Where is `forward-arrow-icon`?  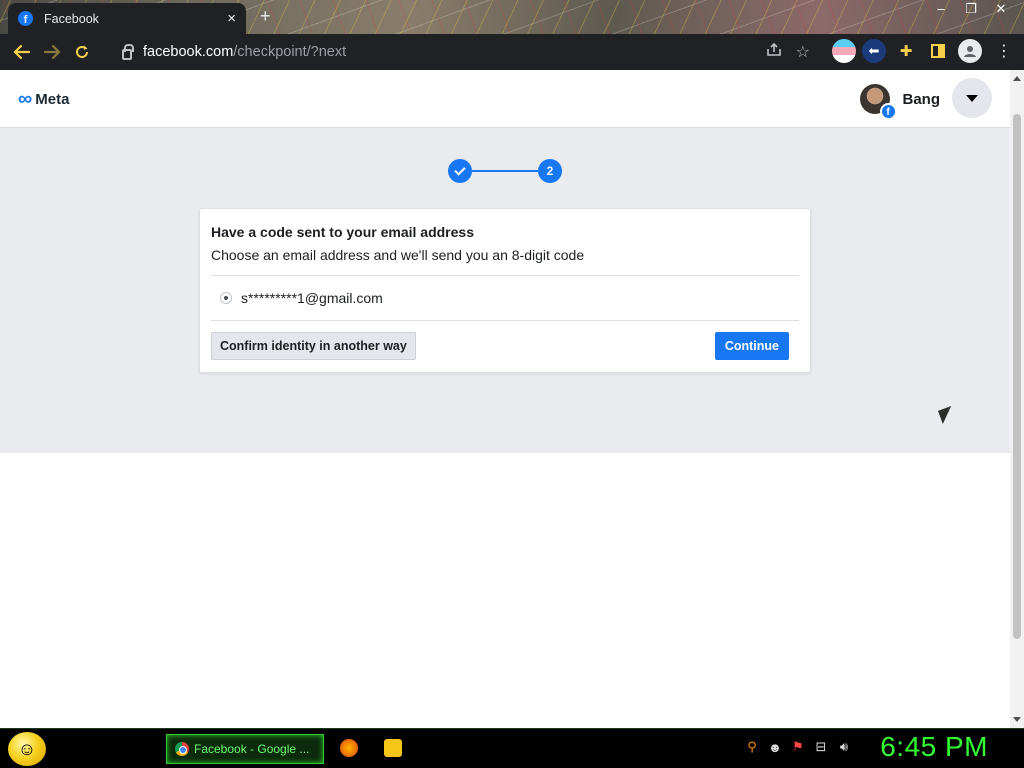 forward-arrow-icon is located at coordinates (52, 52).